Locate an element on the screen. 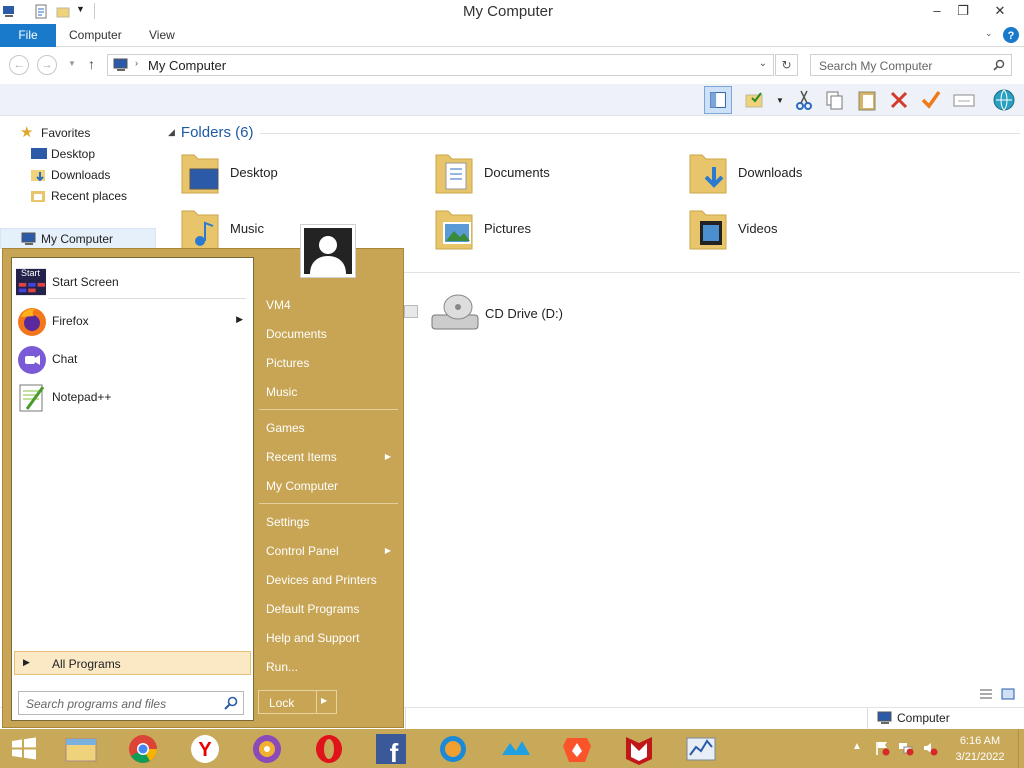 The width and height of the screenshot is (1024, 768). drive-cd: CD Drive (D:) is located at coordinates (520, 314).